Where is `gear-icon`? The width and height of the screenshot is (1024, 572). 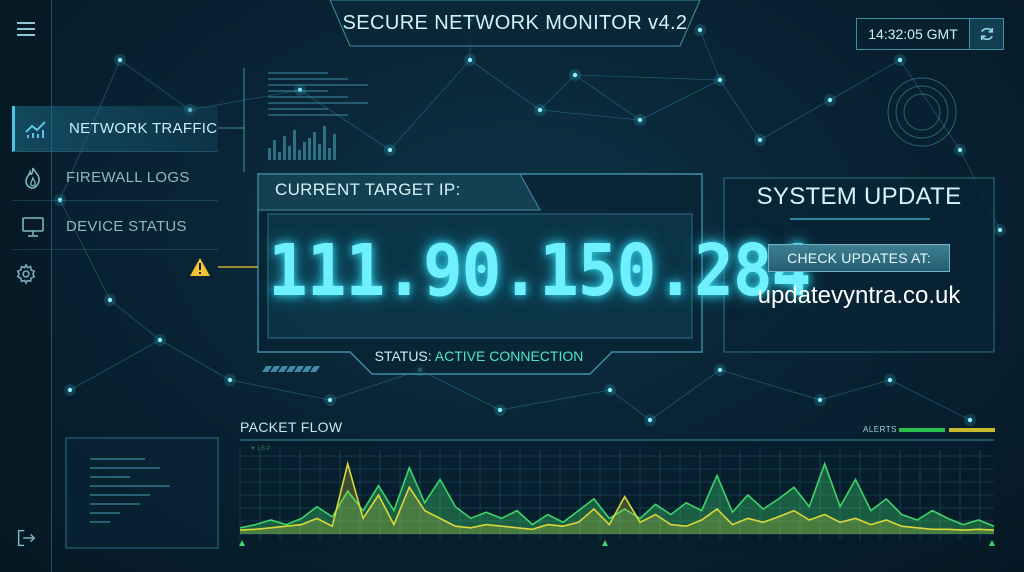 gear-icon is located at coordinates (26, 274).